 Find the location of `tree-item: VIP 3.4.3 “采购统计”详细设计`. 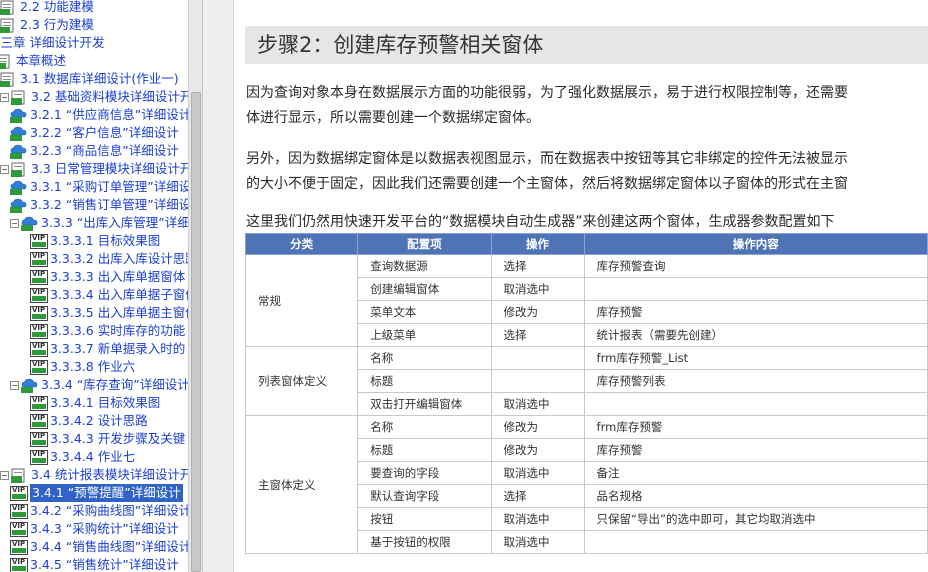

tree-item: VIP 3.4.3 “采购统计”详细设计 is located at coordinates (94, 529).